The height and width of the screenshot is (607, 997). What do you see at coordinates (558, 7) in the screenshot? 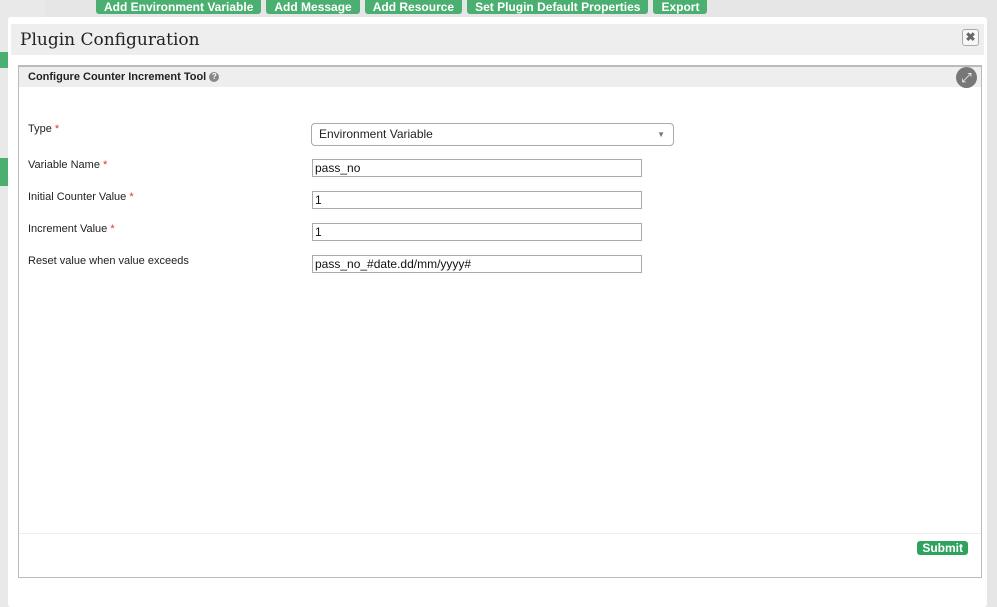
I see `set-plugin-default-properties-button: Set Plugin Default Properties` at bounding box center [558, 7].